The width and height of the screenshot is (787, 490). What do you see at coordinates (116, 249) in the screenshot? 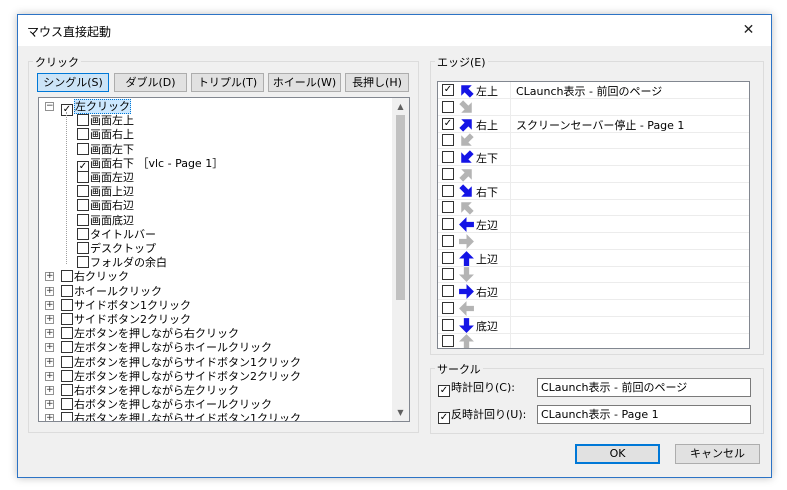
I see `tree-item-child: デスクトップ` at bounding box center [116, 249].